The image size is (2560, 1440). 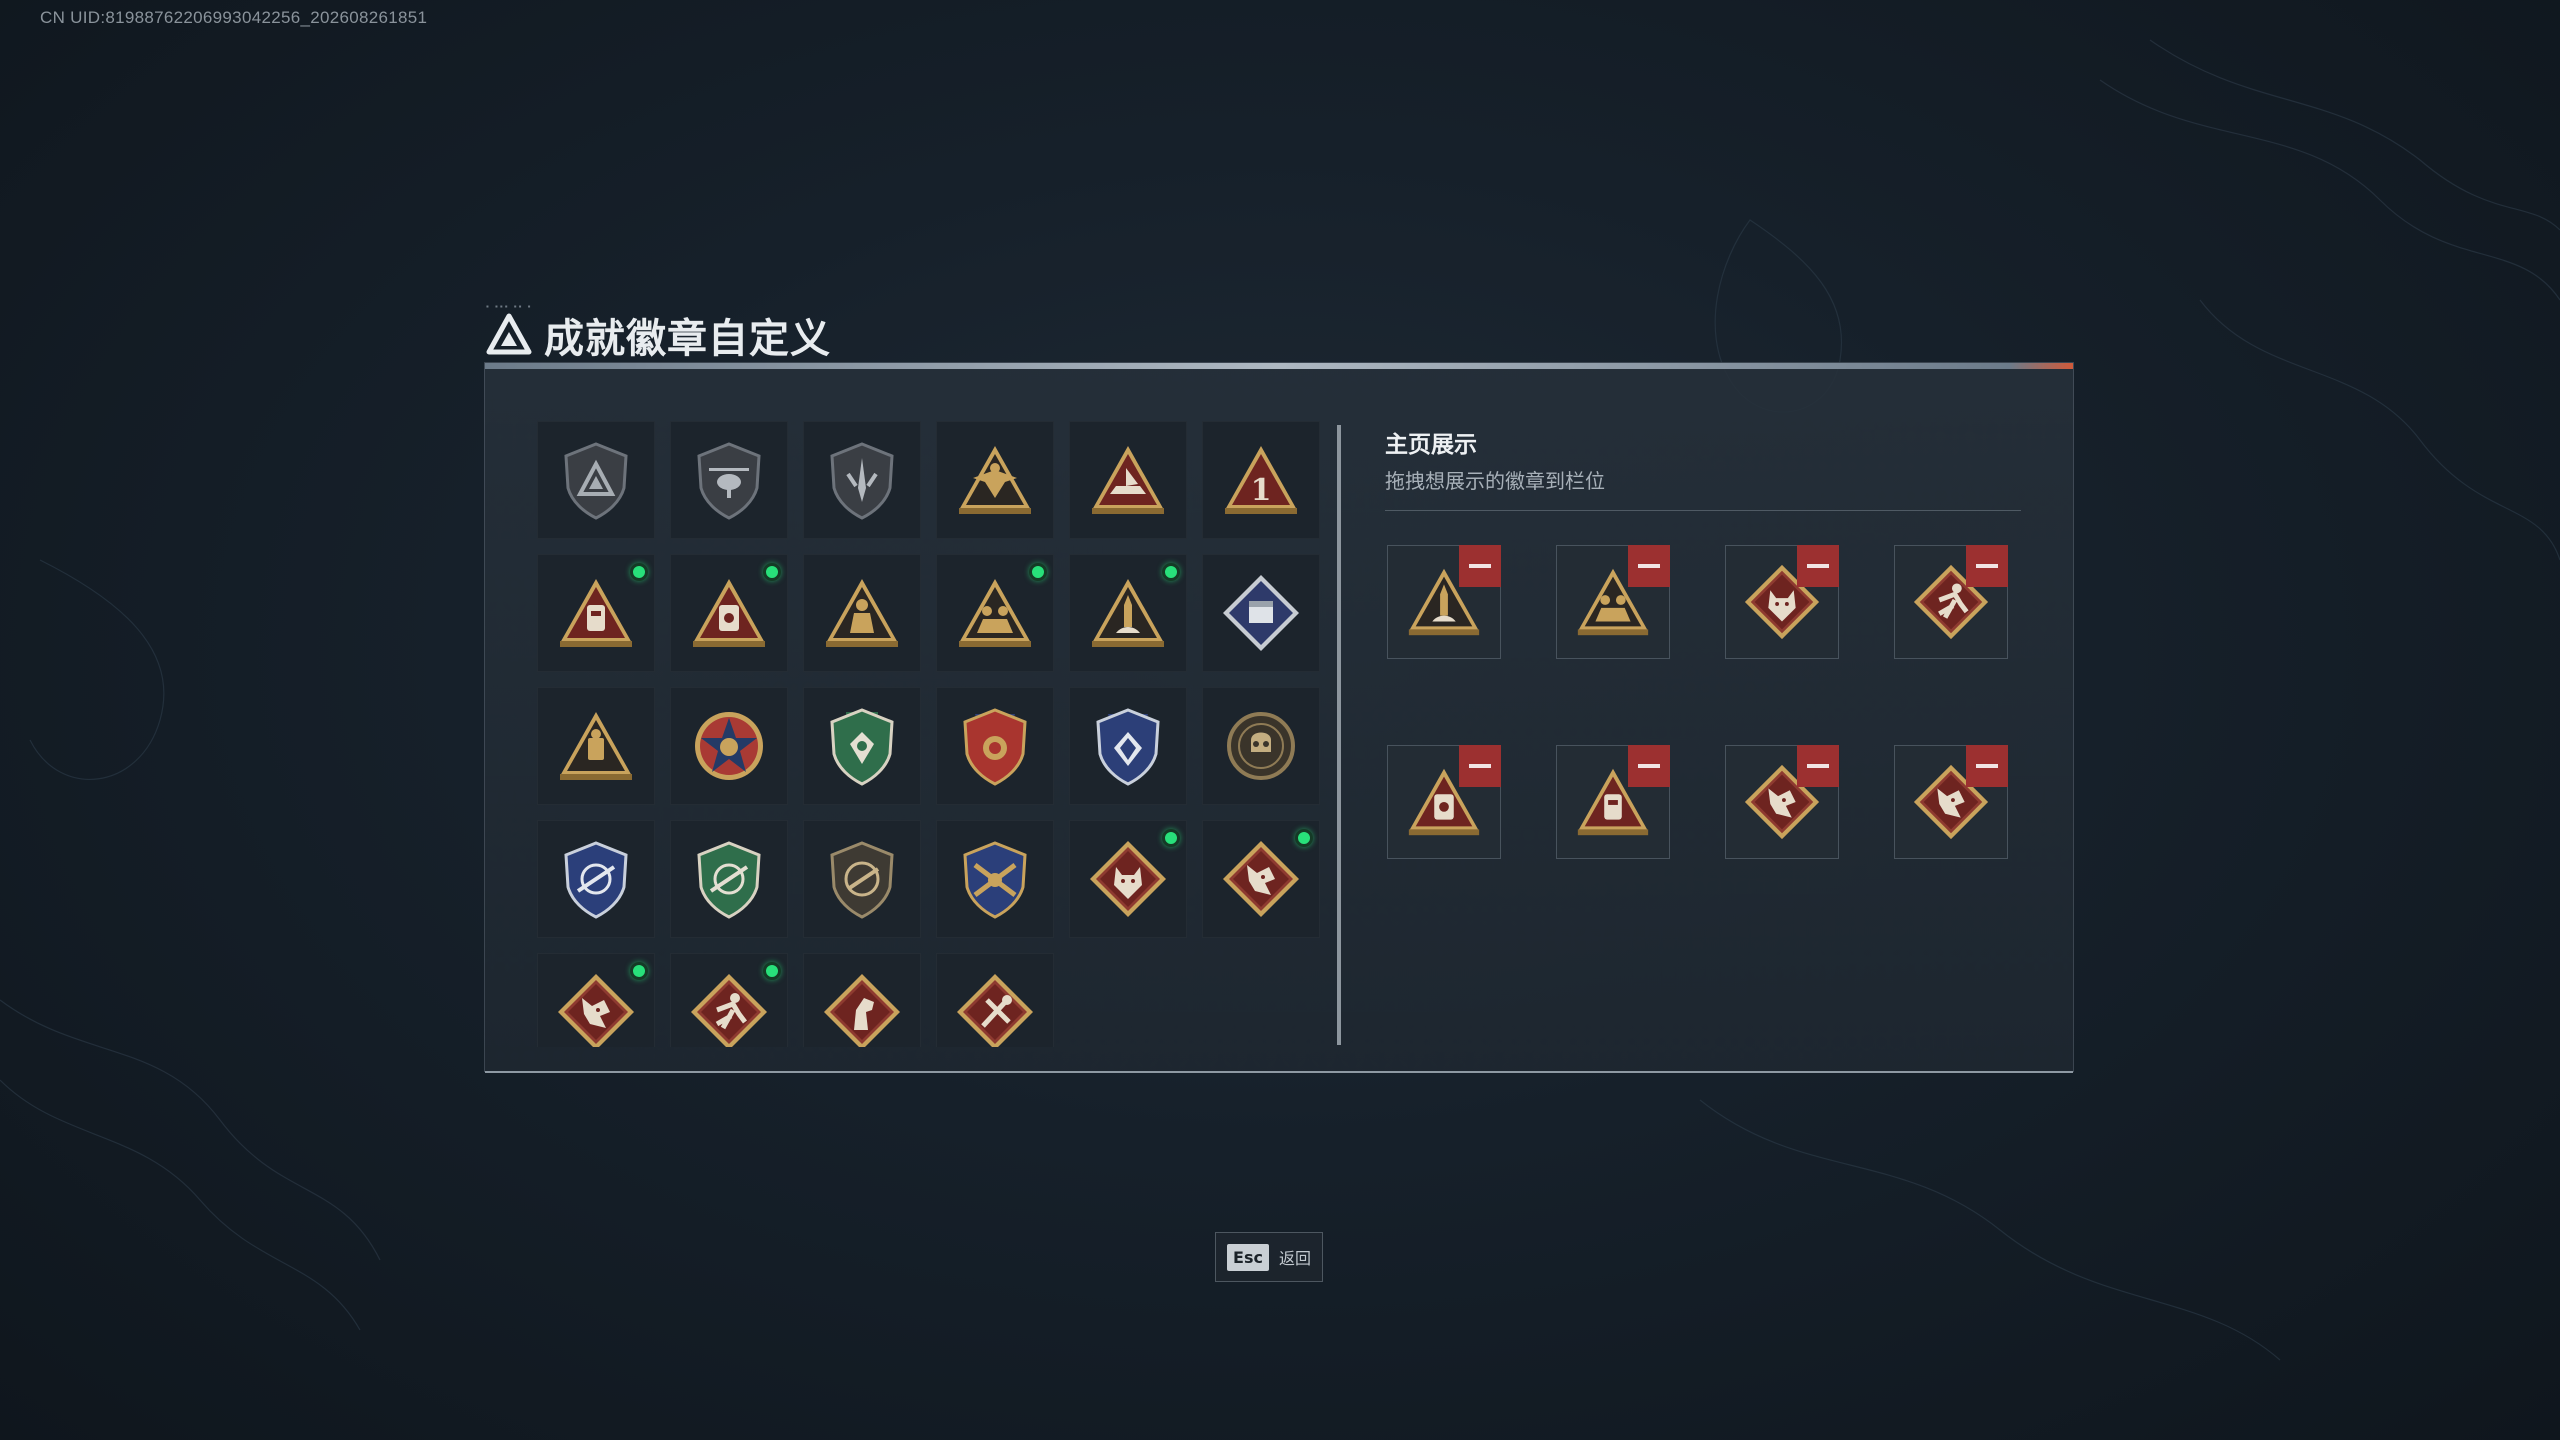 What do you see at coordinates (1697, 702) in the screenshot?
I see `showcase-slots` at bounding box center [1697, 702].